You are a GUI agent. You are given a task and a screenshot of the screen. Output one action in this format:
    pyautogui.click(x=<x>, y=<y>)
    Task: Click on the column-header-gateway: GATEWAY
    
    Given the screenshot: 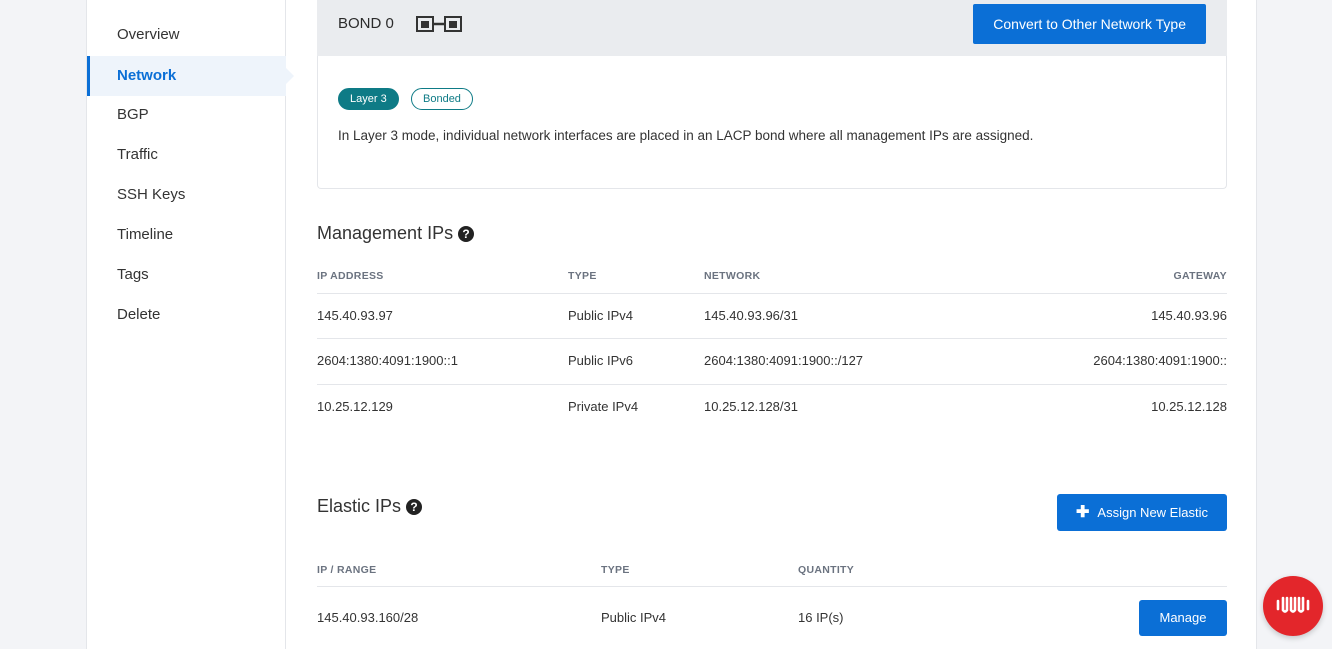 What is the action you would take?
    pyautogui.click(x=1200, y=276)
    